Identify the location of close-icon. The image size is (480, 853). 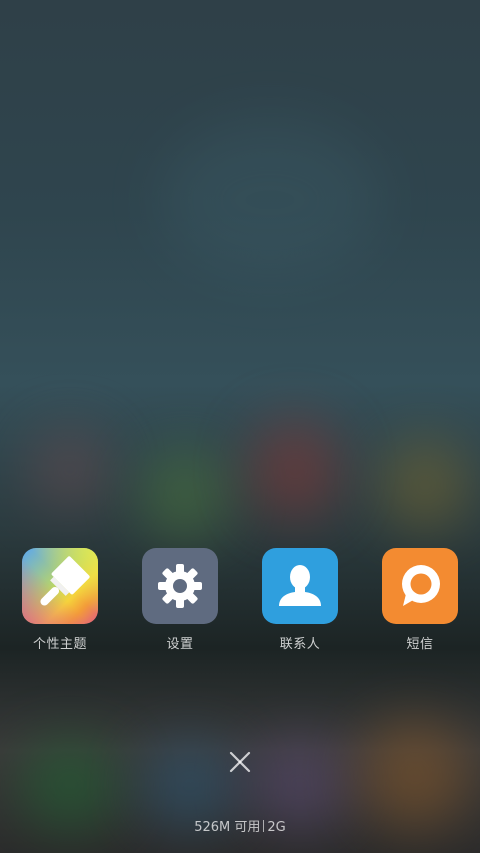
(240, 762).